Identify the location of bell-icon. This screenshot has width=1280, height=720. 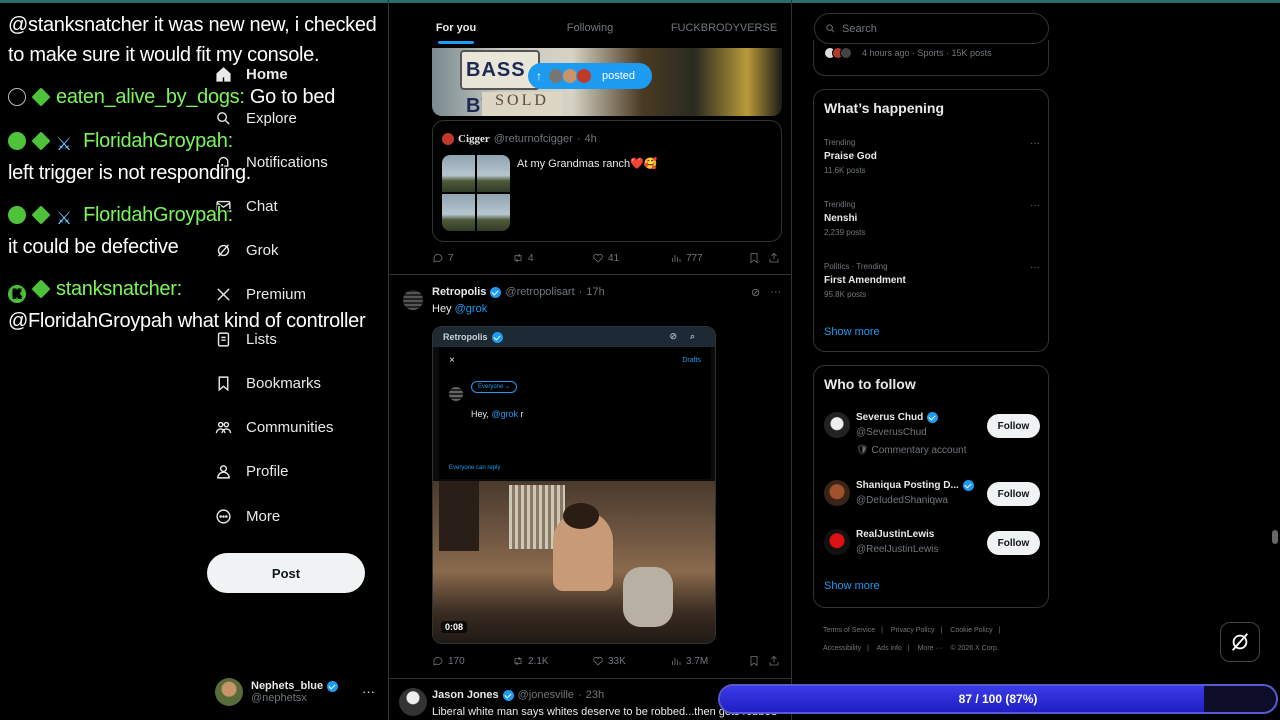
(223, 162).